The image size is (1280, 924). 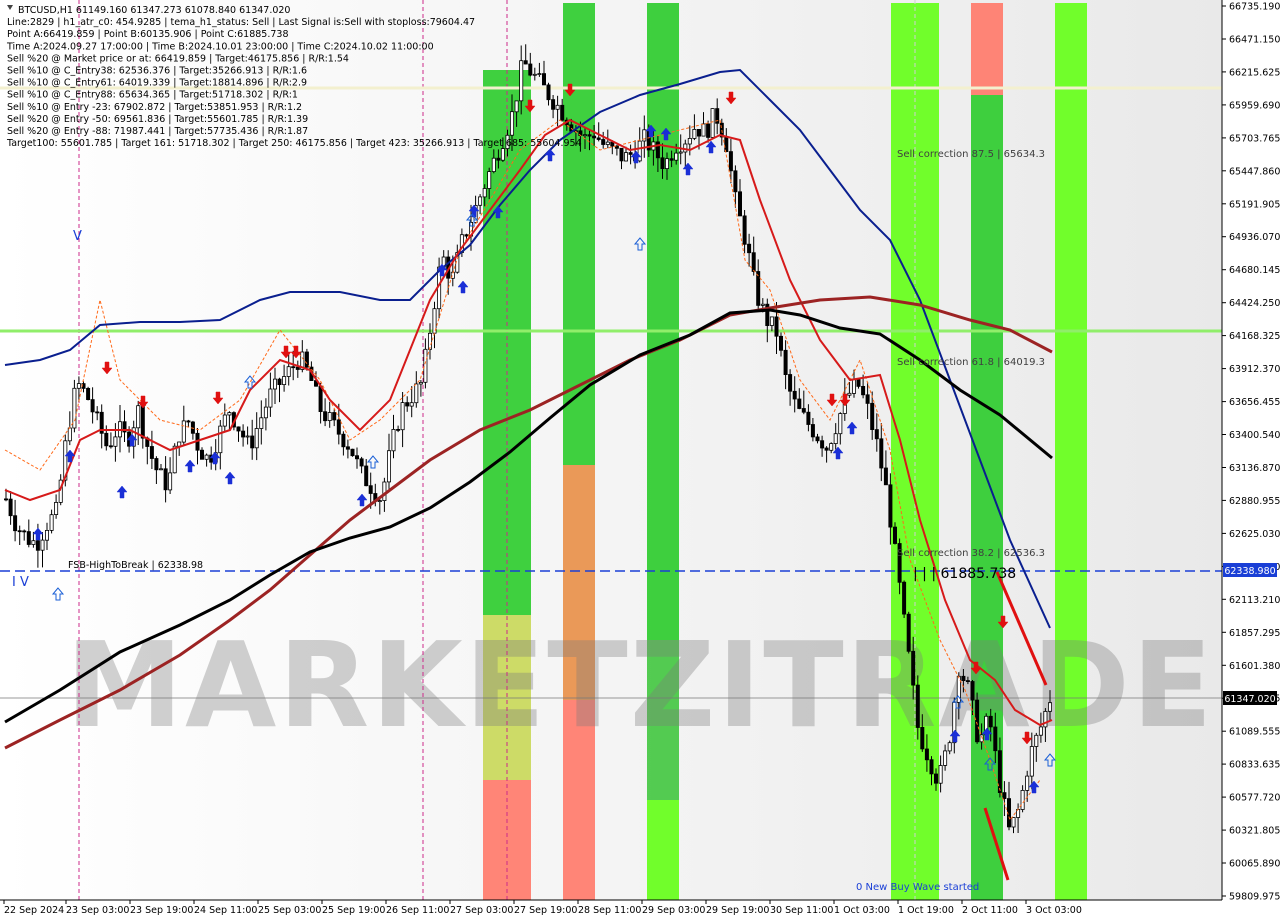 I want to click on x-tick-label: 23 Sep 19:00, so click(x=161, y=910).